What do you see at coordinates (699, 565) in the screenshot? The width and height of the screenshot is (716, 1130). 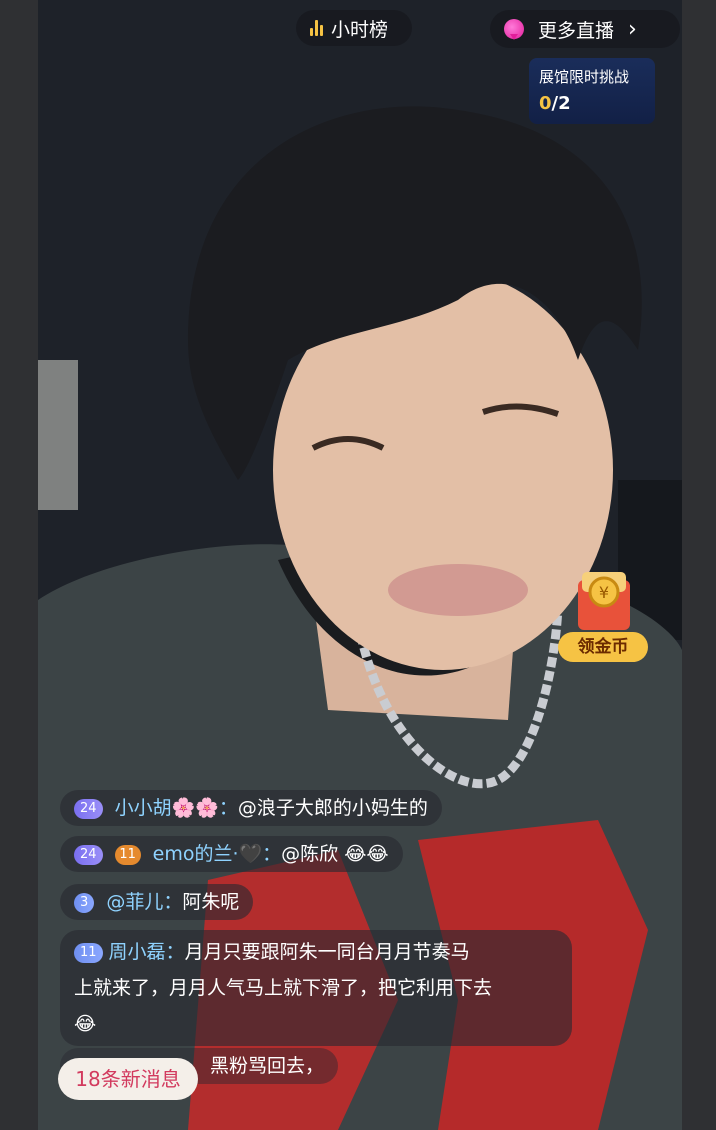 I see `right-frame` at bounding box center [699, 565].